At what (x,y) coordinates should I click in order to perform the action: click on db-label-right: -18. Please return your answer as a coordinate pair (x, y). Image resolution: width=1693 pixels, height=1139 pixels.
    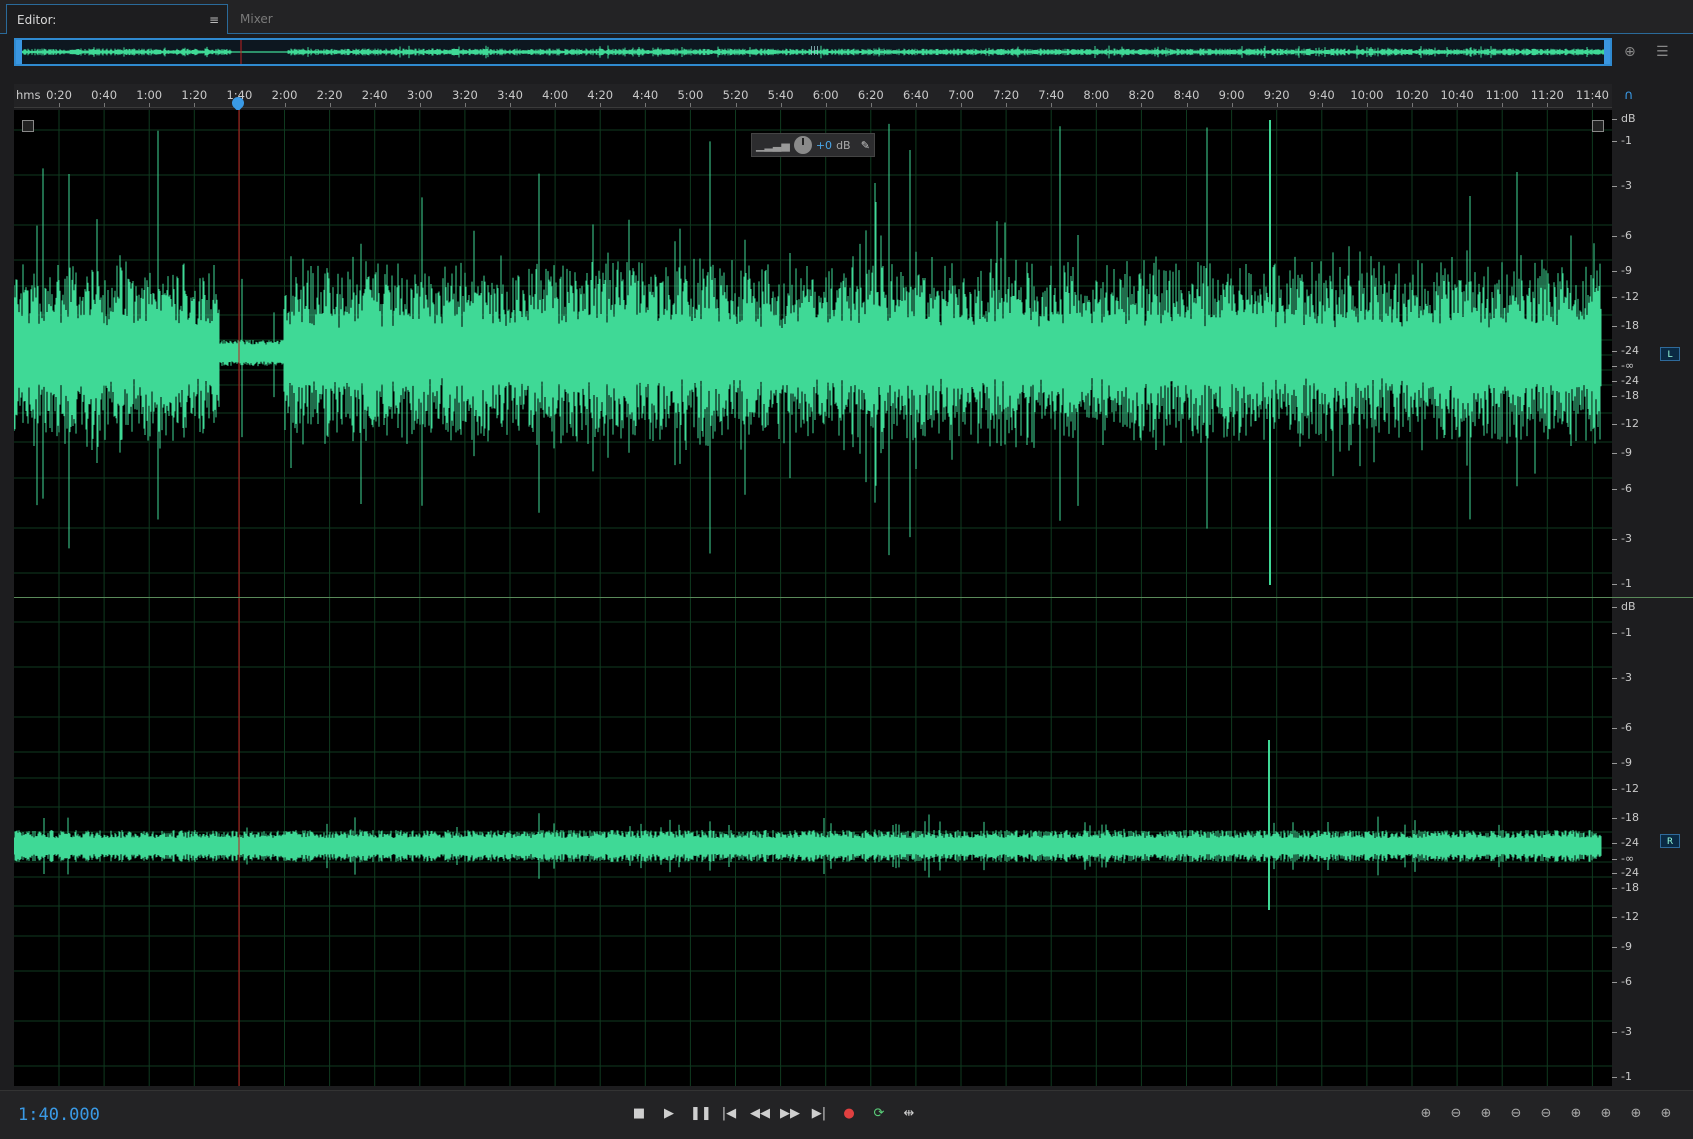
    Looking at the image, I should click on (1625, 887).